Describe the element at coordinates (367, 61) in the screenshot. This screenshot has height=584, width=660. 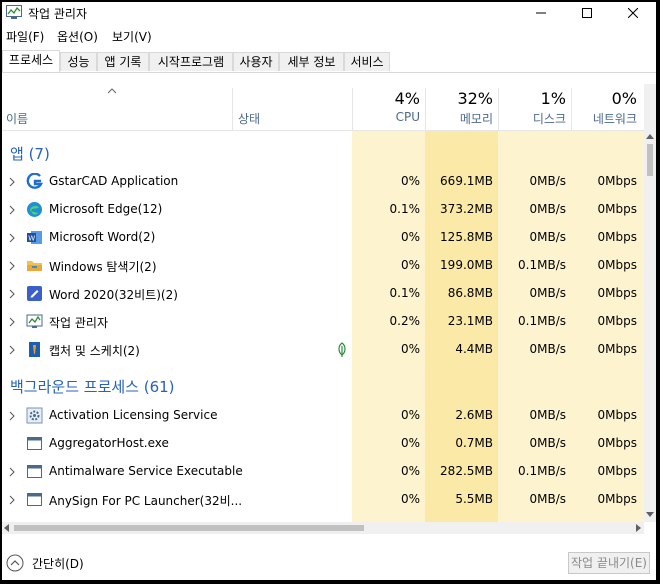
I see `tab-services: 서비스` at that location.